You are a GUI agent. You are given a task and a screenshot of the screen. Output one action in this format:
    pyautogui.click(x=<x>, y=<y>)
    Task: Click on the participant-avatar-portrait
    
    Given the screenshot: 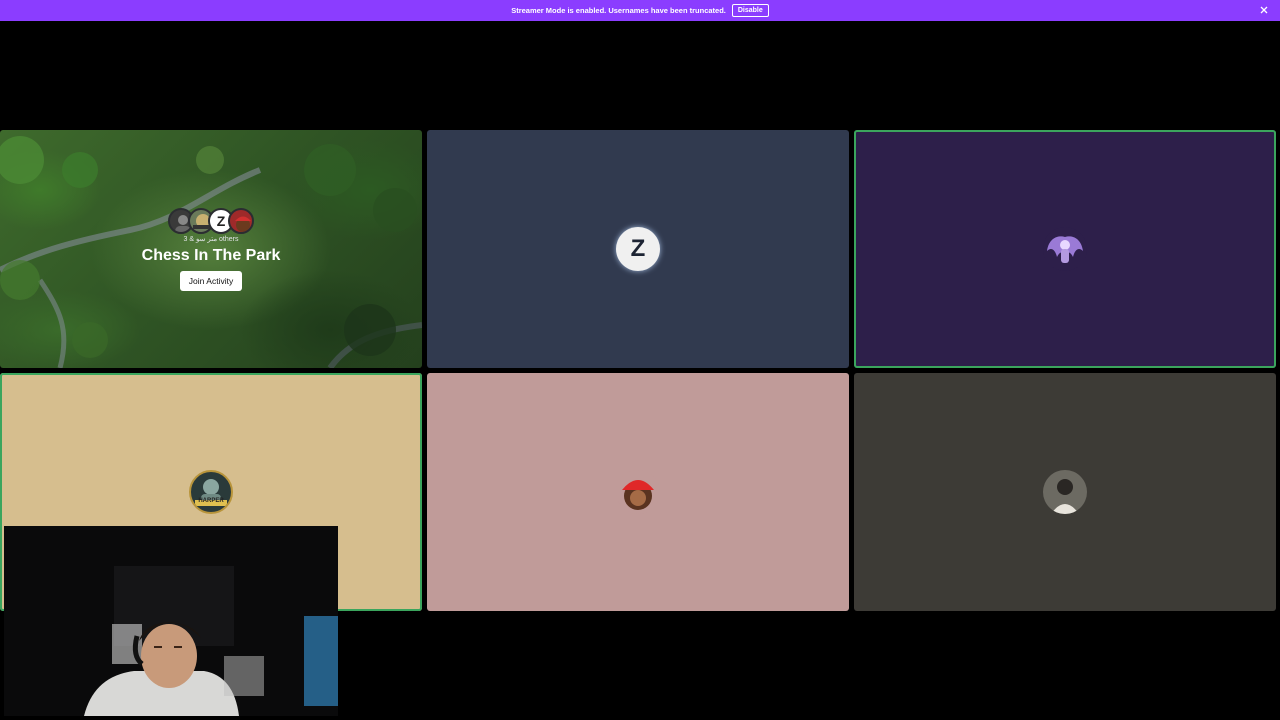 What is the action you would take?
    pyautogui.click(x=1065, y=492)
    